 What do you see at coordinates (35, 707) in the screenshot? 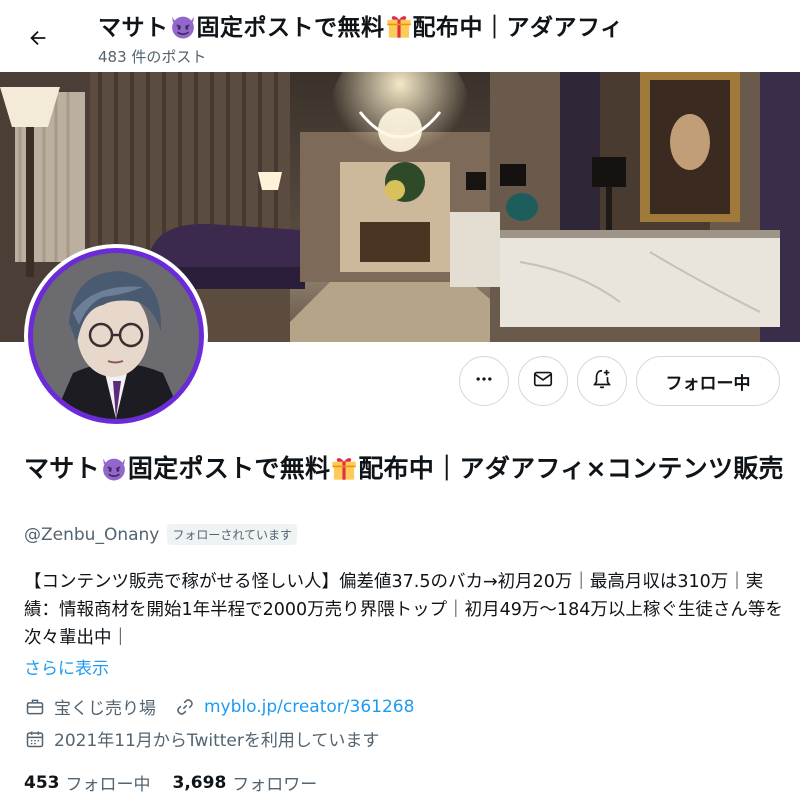
I see `briefcase-icon` at bounding box center [35, 707].